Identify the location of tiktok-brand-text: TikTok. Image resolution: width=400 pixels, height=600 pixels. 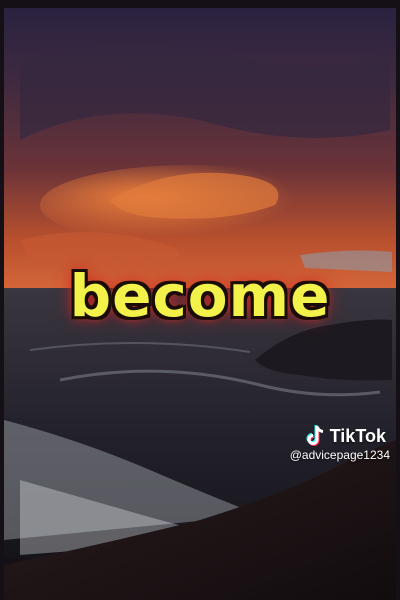
(357, 435).